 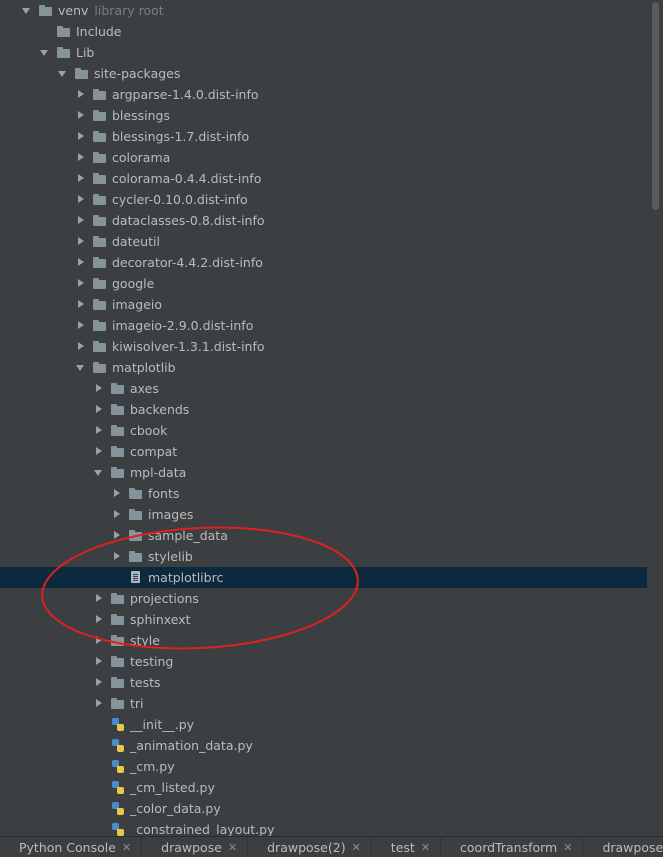 What do you see at coordinates (306, 847) in the screenshot?
I see `tab-label: drawpose(2)` at bounding box center [306, 847].